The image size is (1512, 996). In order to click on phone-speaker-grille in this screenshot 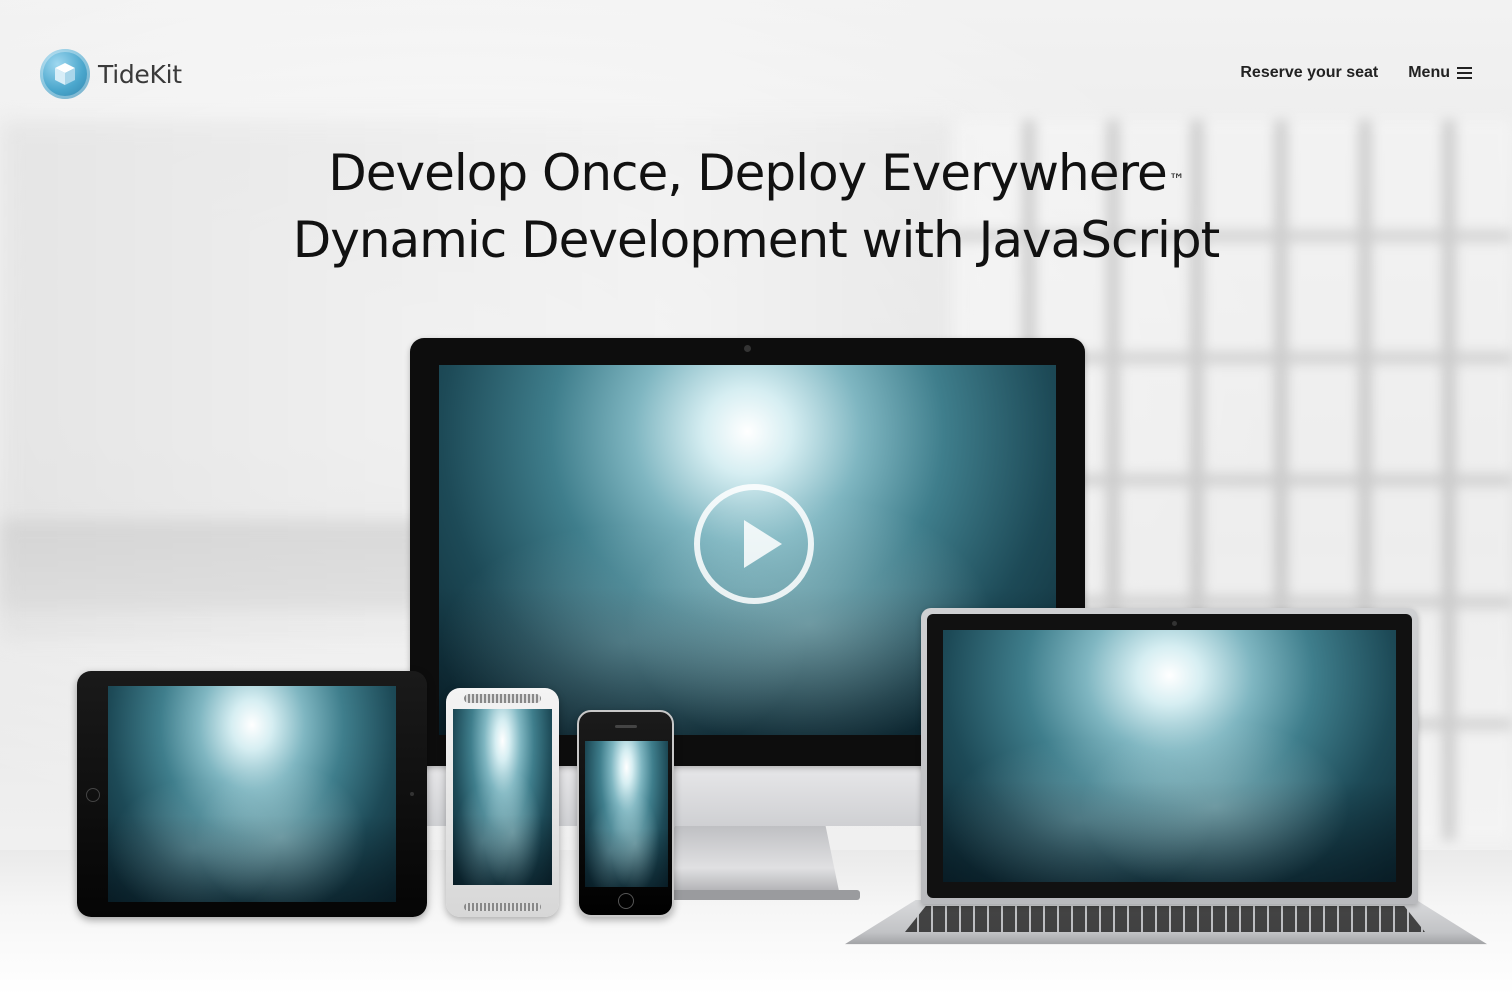, I will do `click(502, 698)`.